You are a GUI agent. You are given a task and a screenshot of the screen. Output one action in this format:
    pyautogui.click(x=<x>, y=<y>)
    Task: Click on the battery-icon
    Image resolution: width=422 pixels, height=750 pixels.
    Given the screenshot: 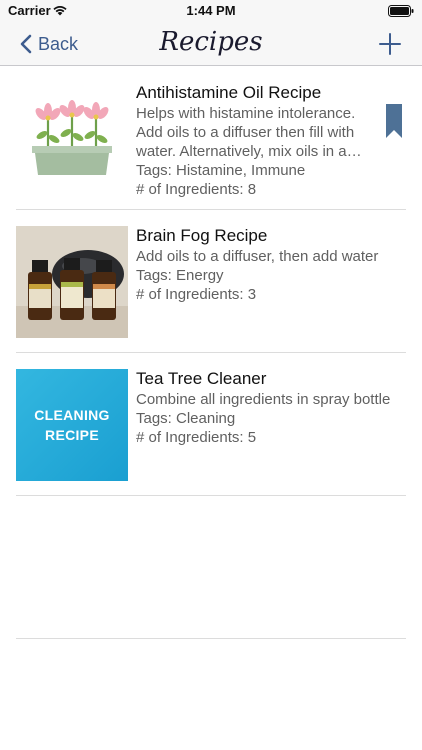 What is the action you would take?
    pyautogui.click(x=401, y=11)
    